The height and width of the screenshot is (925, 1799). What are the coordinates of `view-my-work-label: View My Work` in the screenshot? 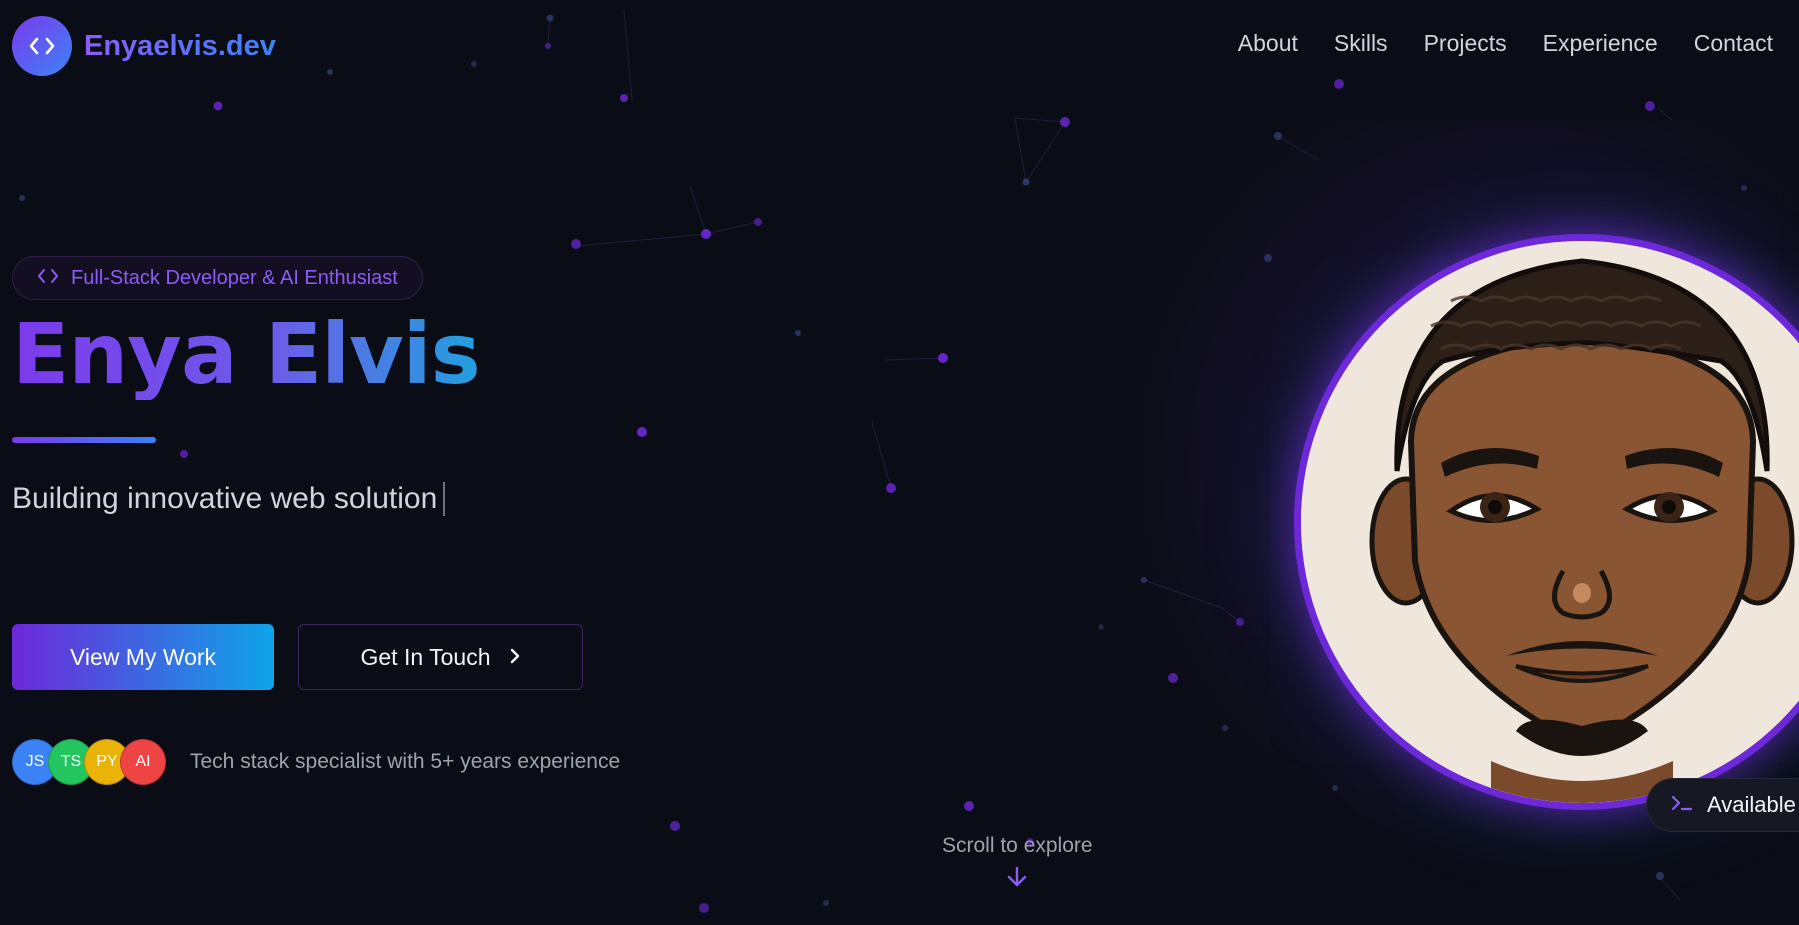 It's located at (143, 656).